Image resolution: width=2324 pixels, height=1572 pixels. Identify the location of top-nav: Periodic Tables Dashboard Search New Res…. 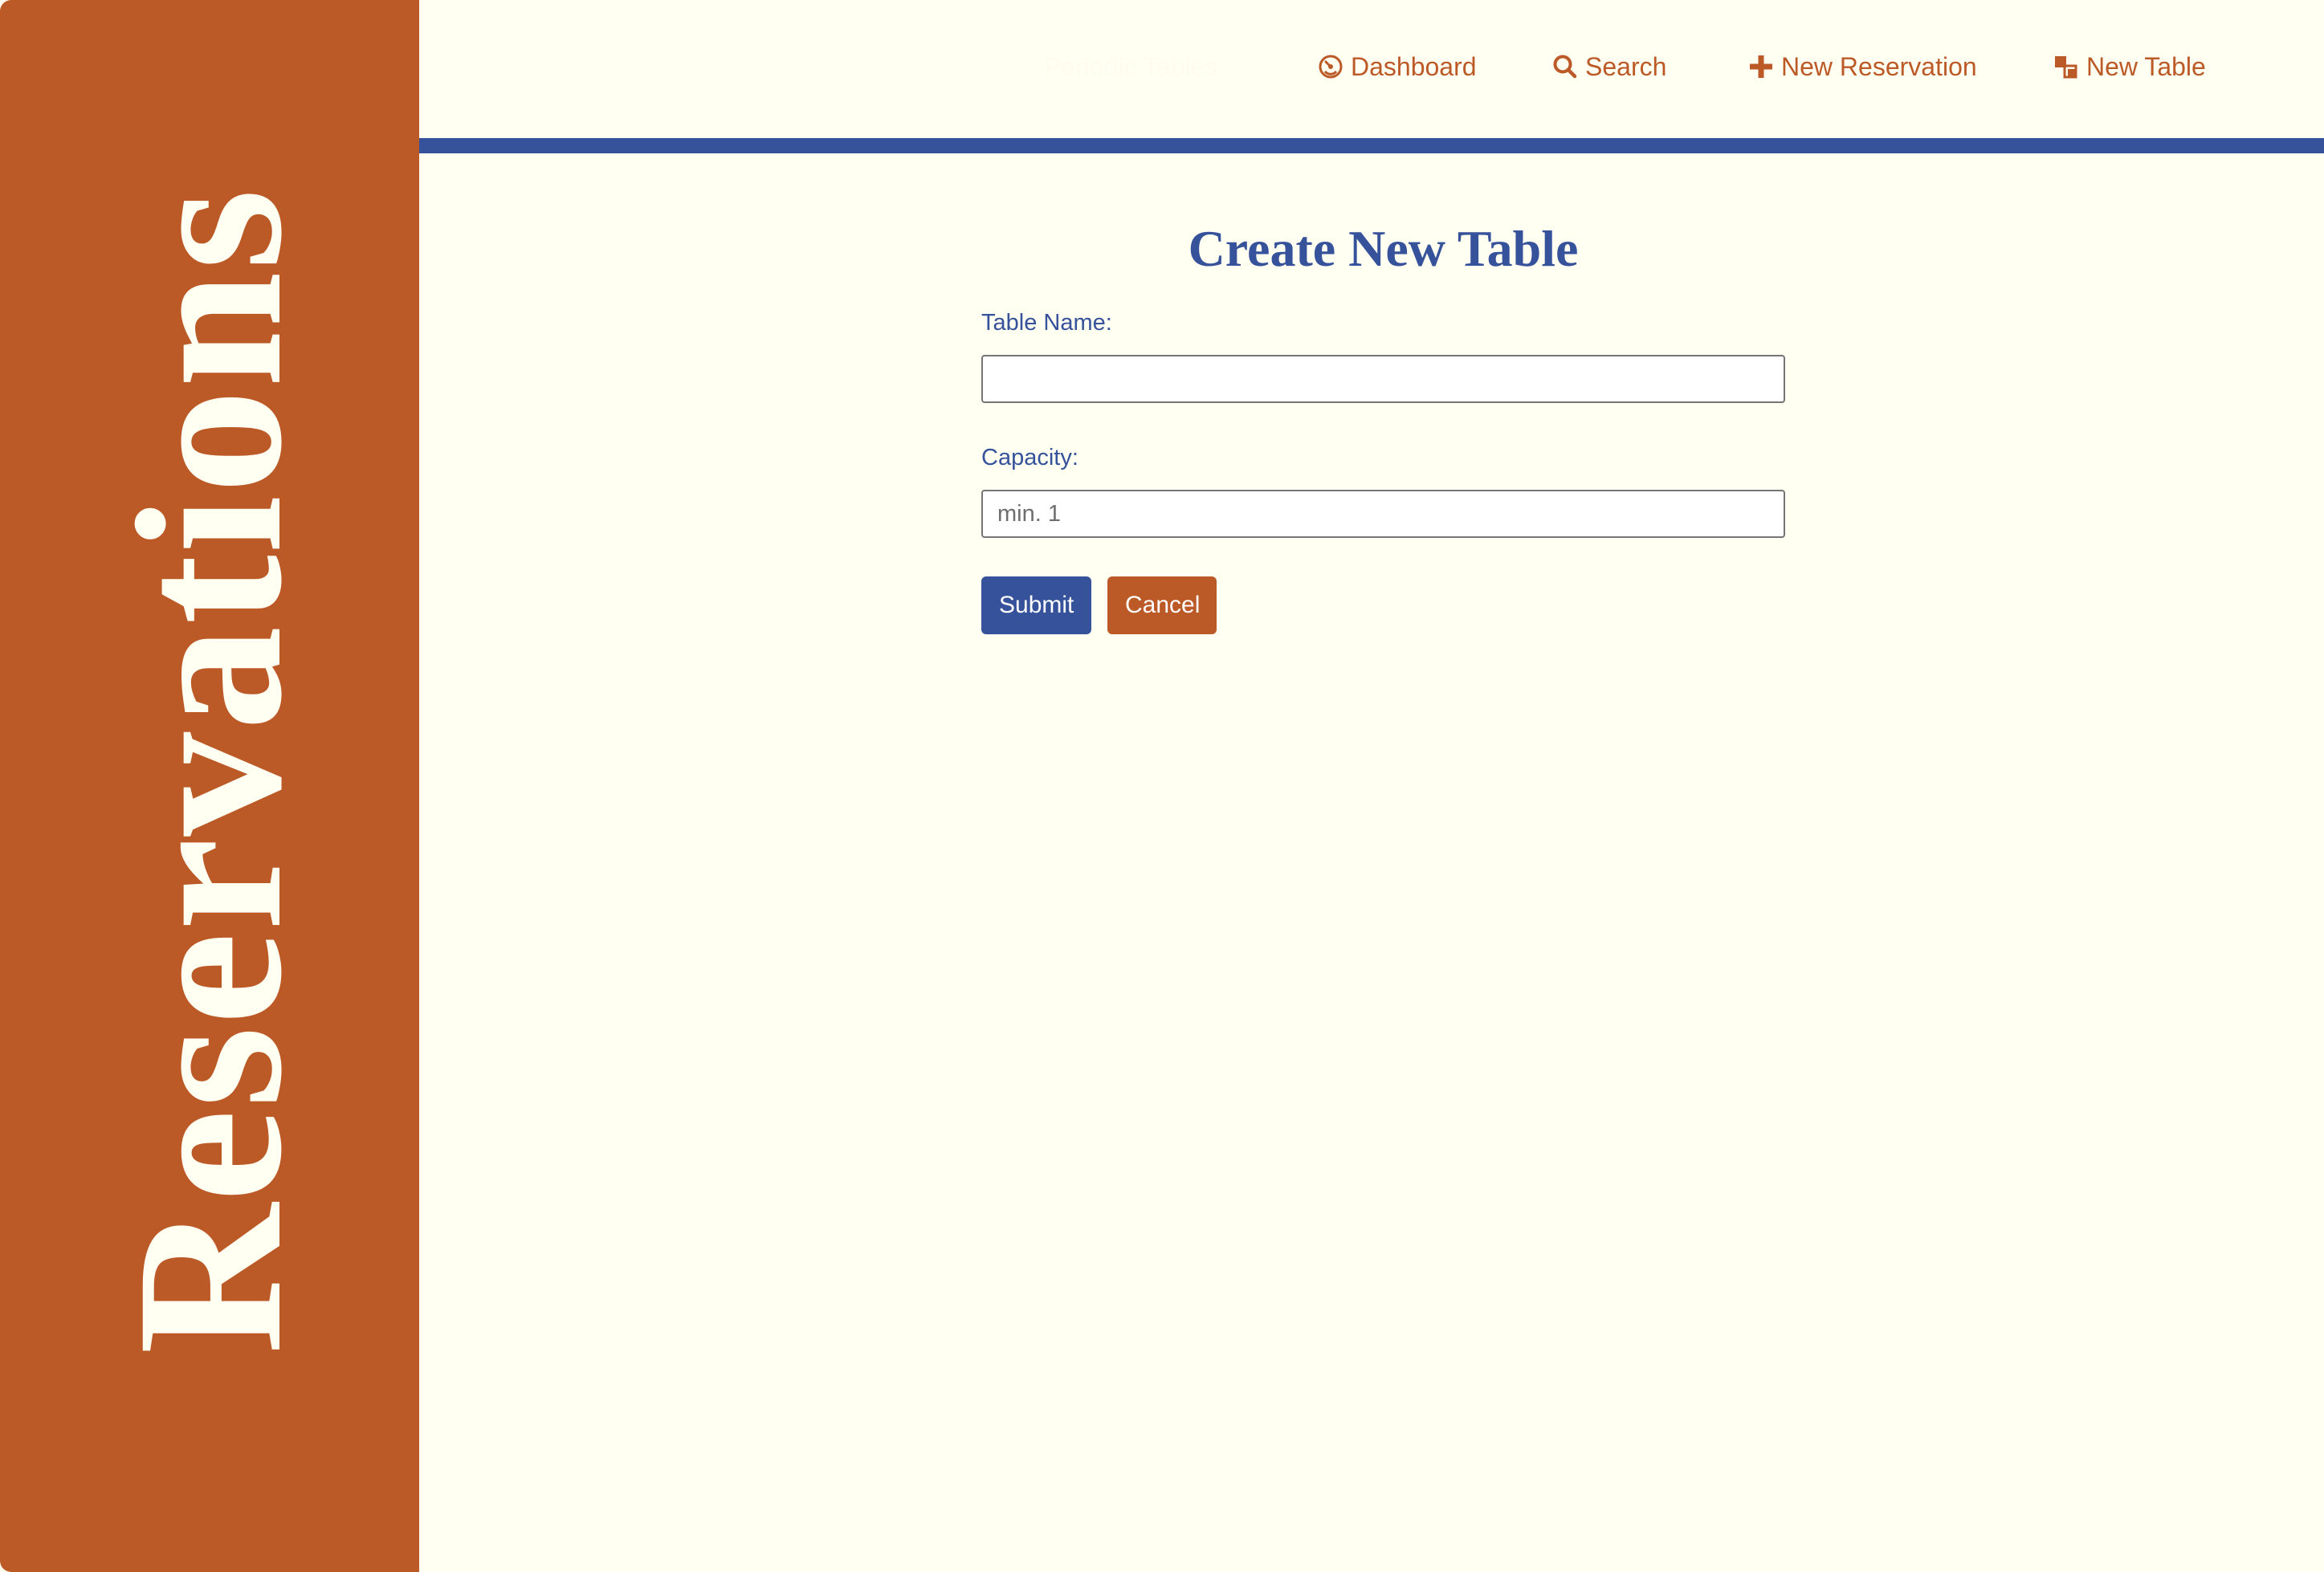
(1372, 69).